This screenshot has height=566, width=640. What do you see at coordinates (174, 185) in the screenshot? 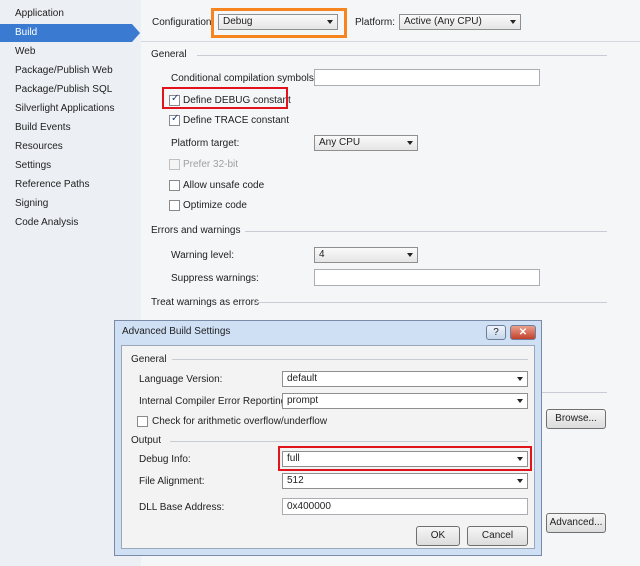
I see `allow-unsafe-checkbox` at bounding box center [174, 185].